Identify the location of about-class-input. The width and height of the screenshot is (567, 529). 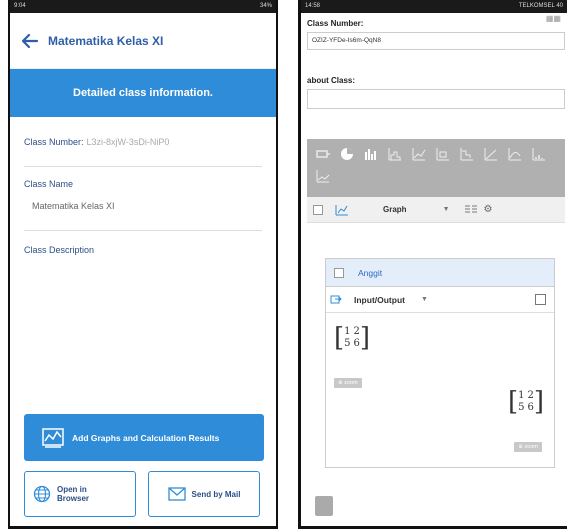
(436, 99).